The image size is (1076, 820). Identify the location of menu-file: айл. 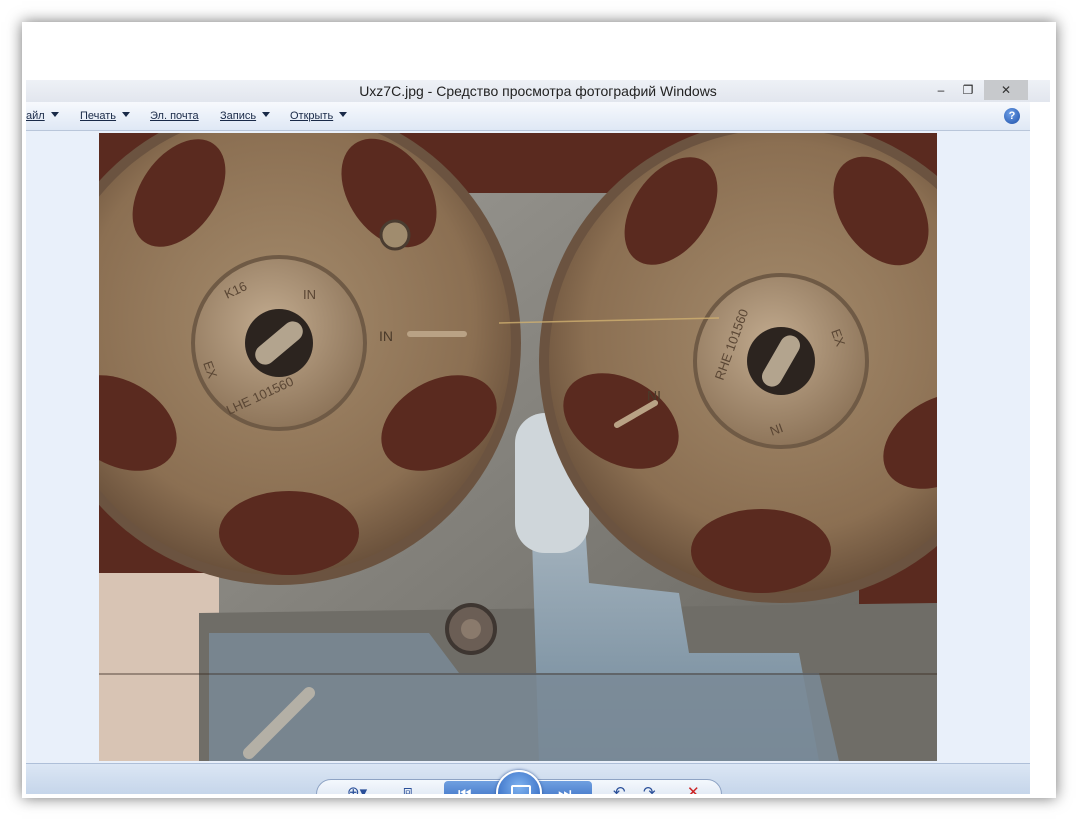
(42, 116).